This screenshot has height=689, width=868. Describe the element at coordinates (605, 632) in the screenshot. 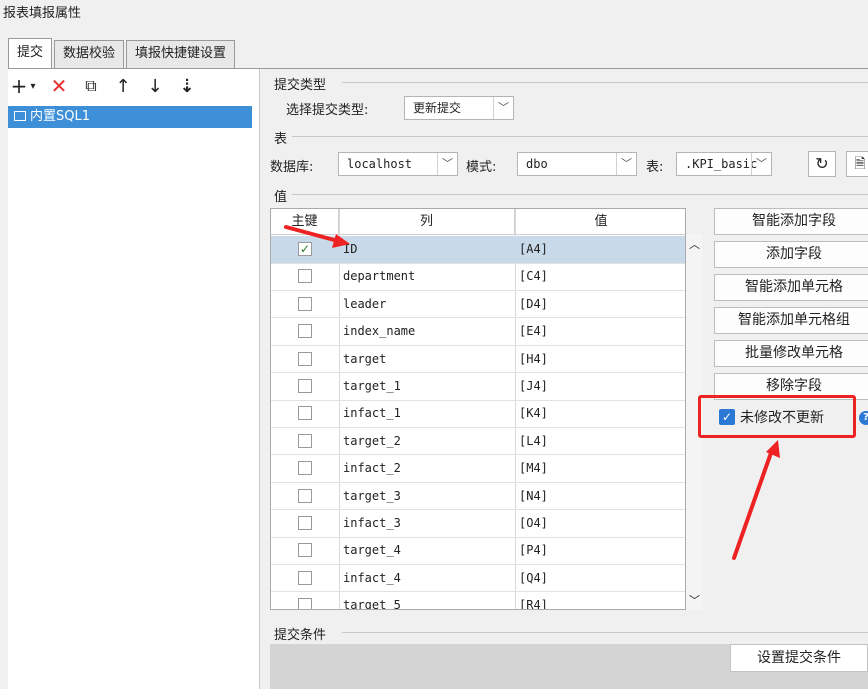

I see `divider` at that location.